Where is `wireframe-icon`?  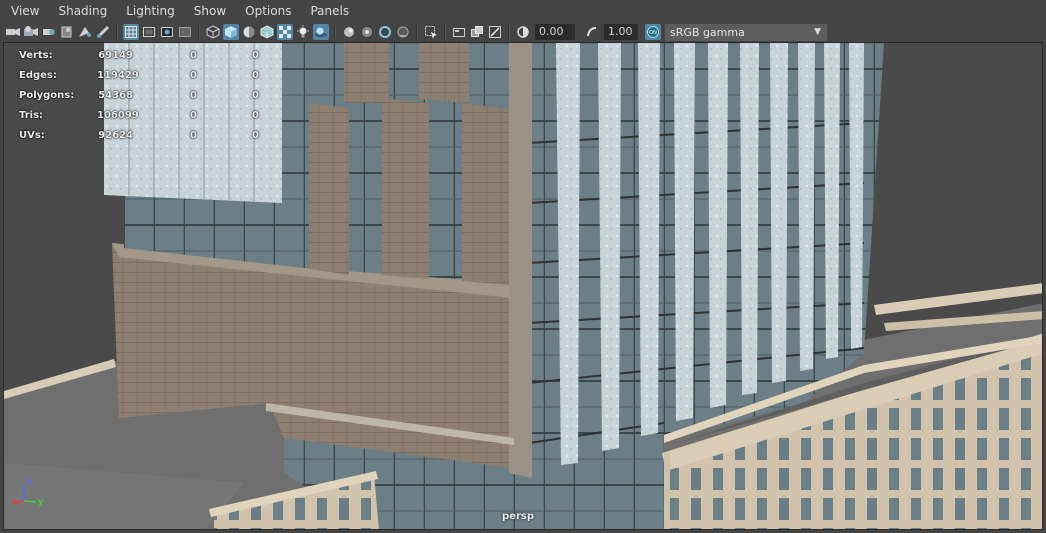
wireframe-icon is located at coordinates (213, 32).